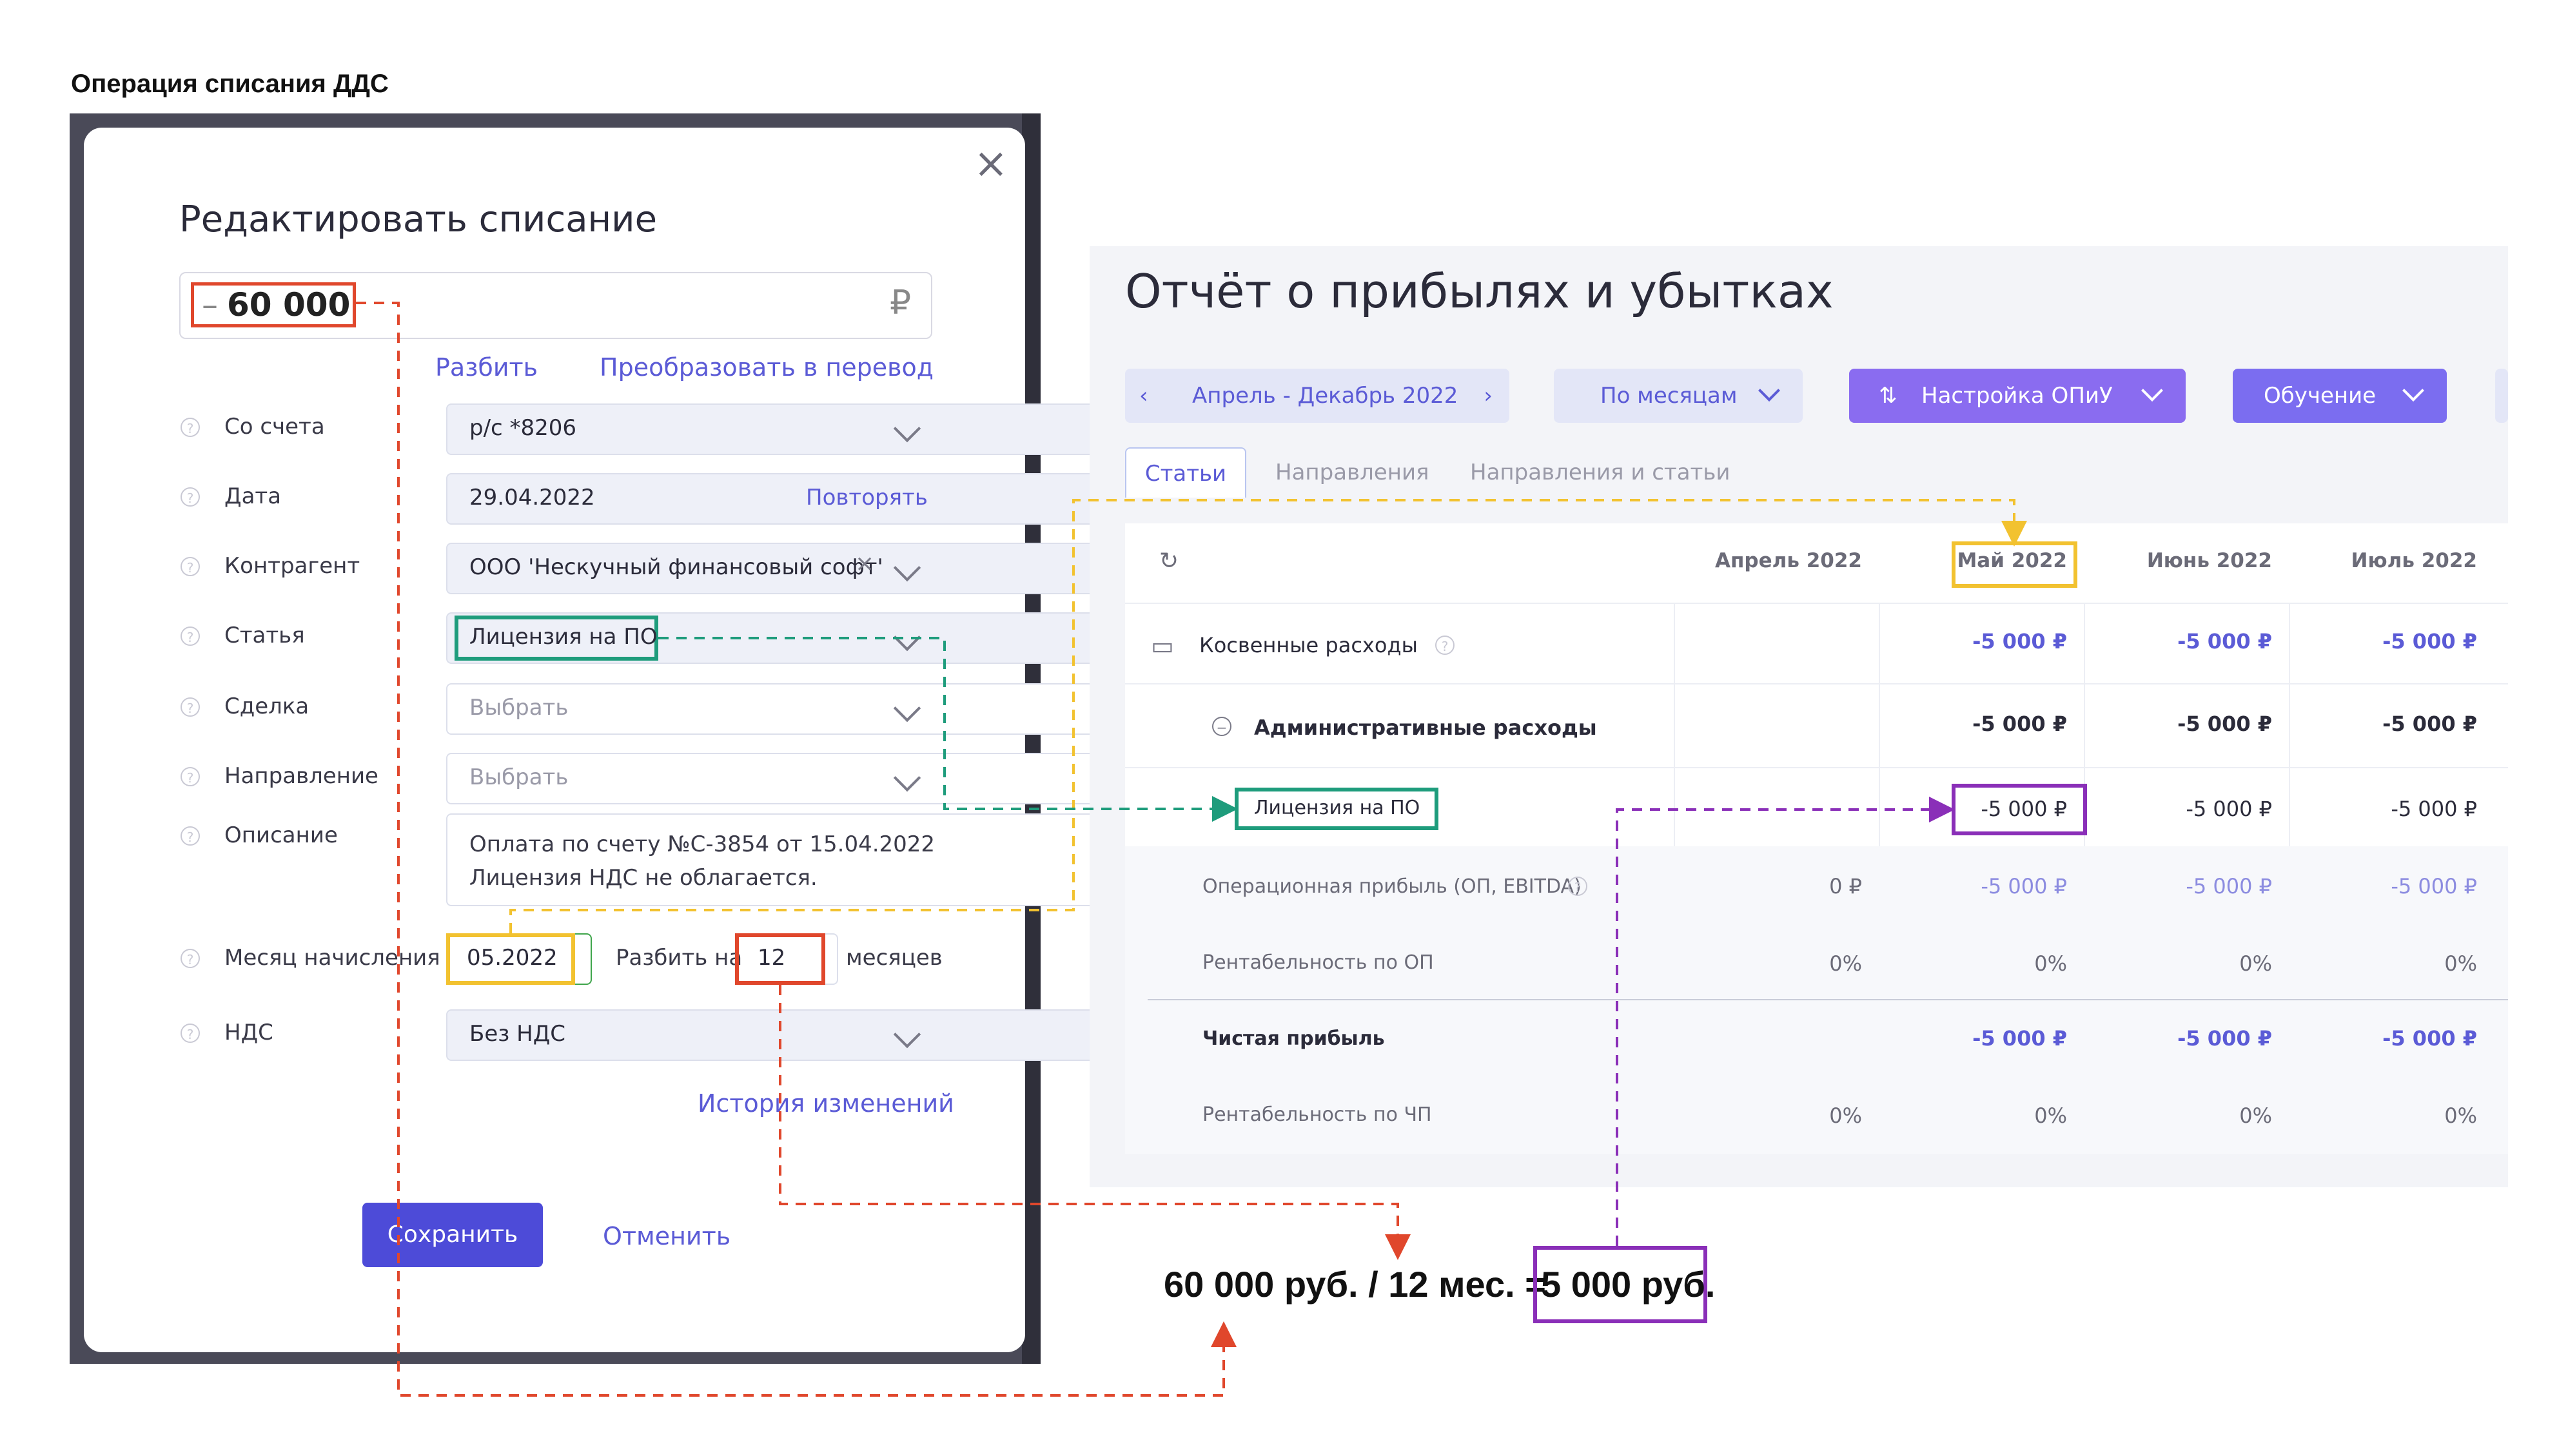  What do you see at coordinates (948, 729) in the screenshot?
I see `connector-article-to-license` at bounding box center [948, 729].